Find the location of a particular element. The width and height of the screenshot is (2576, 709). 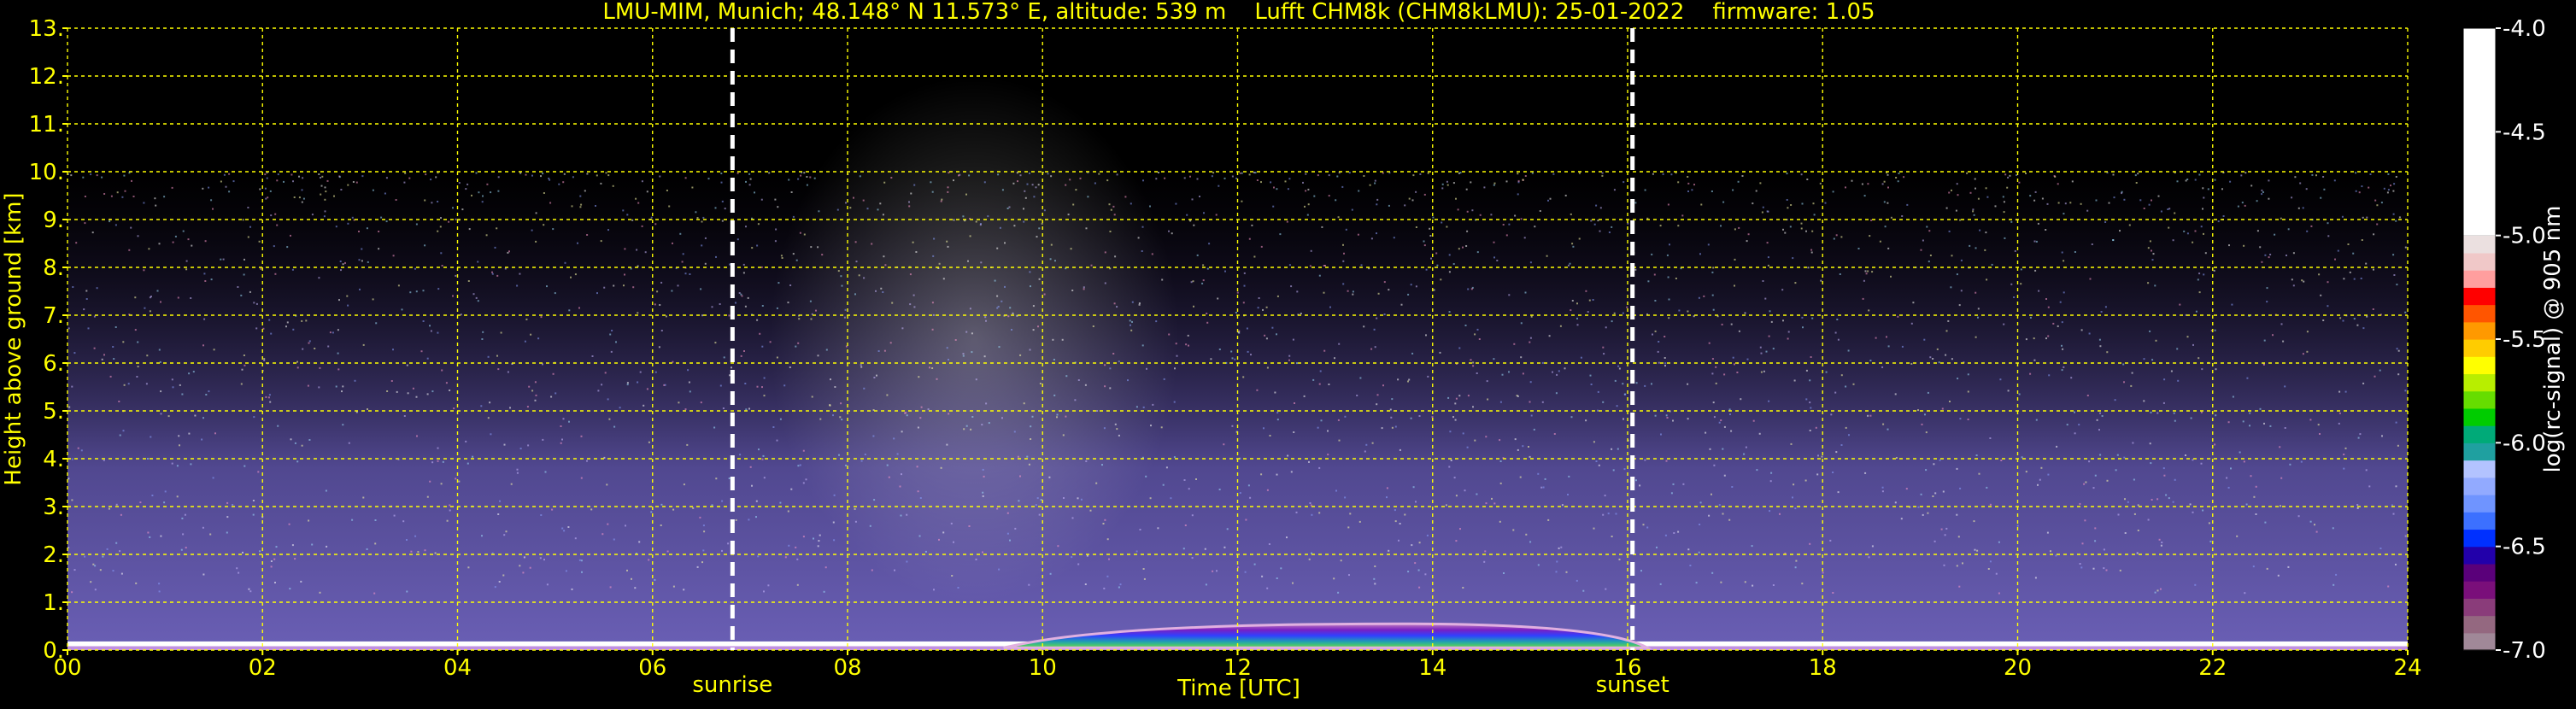

y-tick-label: 9. is located at coordinates (53, 221).